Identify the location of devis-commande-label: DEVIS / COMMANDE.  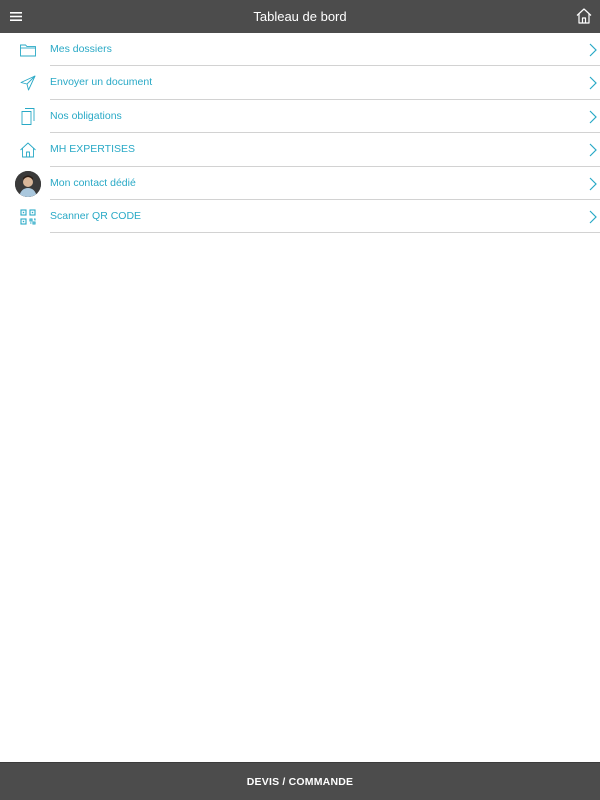
(300, 782).